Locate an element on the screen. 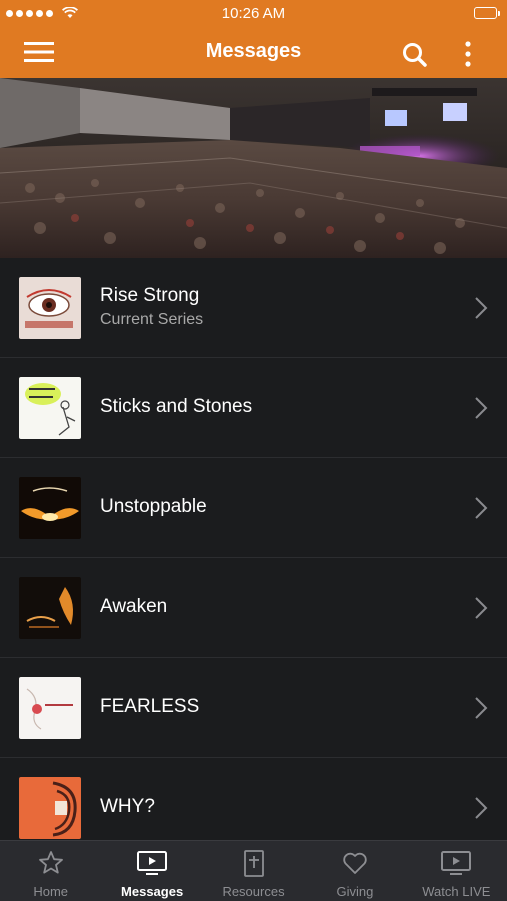  rise-strong-thumbnail is located at coordinates (50, 308).